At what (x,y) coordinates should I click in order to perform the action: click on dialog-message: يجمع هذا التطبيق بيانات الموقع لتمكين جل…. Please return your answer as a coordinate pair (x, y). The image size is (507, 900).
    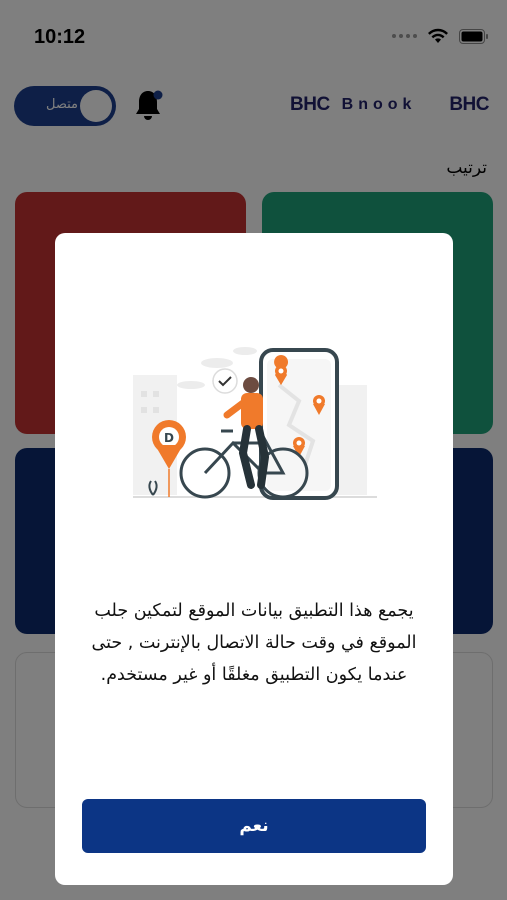
    Looking at the image, I should click on (254, 643).